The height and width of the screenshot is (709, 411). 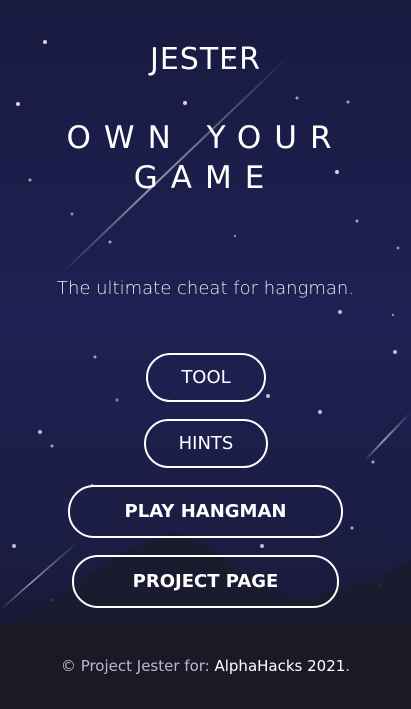 What do you see at coordinates (205, 178) in the screenshot?
I see `headline-line-2: GAME` at bounding box center [205, 178].